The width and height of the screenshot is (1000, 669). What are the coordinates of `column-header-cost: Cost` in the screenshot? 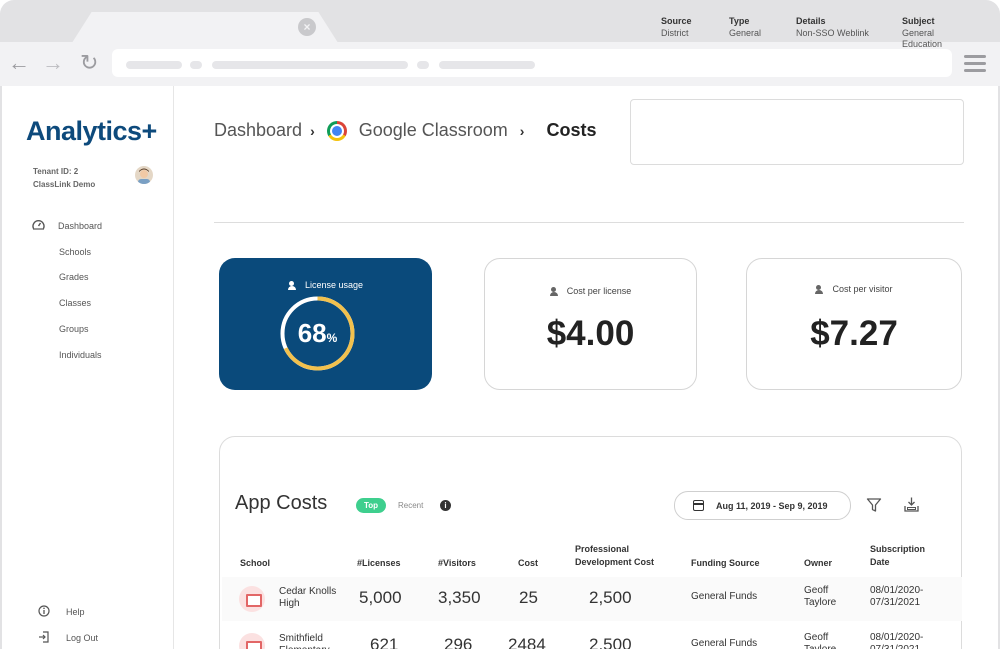 It's located at (528, 563).